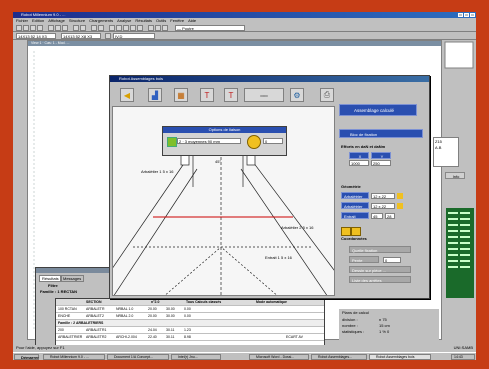 The width and height of the screenshot is (489, 369). I want to click on cell: ECART AV, so click(294, 337).